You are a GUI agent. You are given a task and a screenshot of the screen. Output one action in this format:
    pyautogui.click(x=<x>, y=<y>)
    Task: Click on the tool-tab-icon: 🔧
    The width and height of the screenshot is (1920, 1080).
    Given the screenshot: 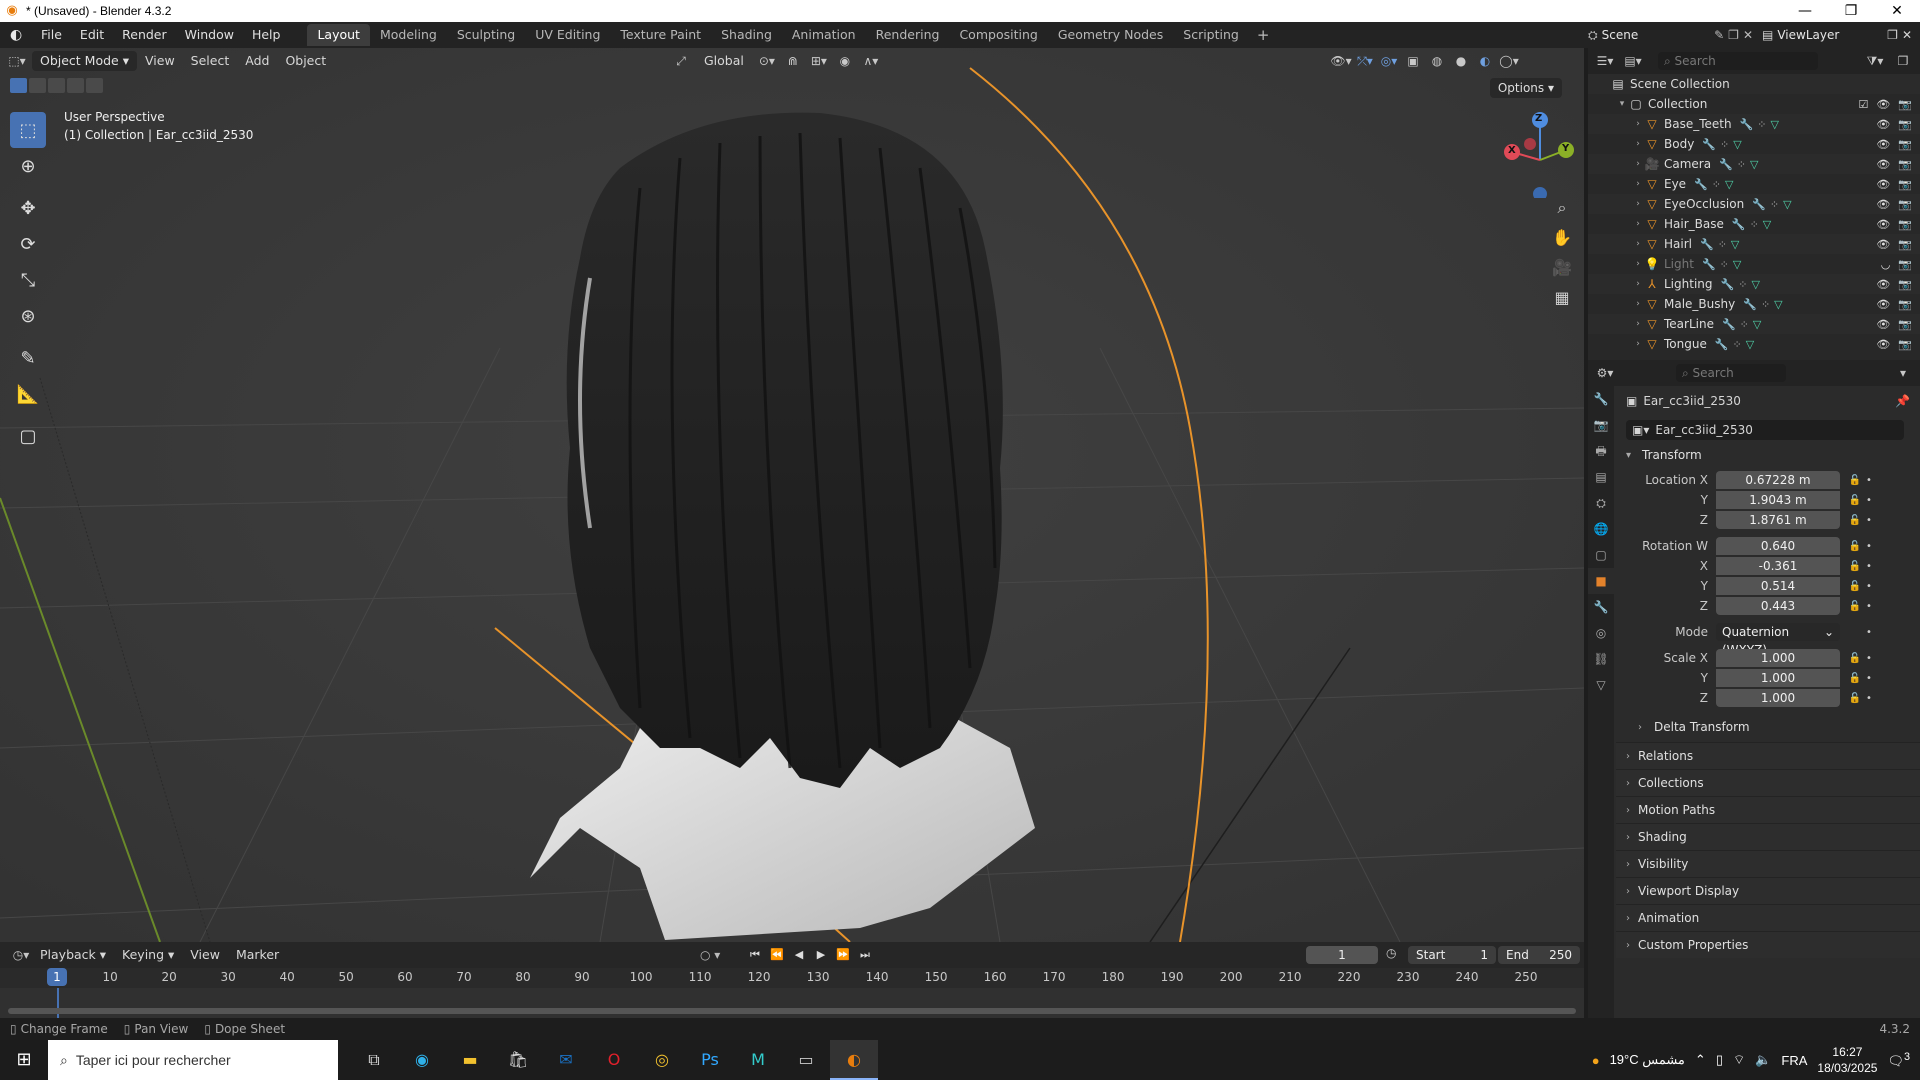 What is the action you would take?
    pyautogui.click(x=1601, y=399)
    